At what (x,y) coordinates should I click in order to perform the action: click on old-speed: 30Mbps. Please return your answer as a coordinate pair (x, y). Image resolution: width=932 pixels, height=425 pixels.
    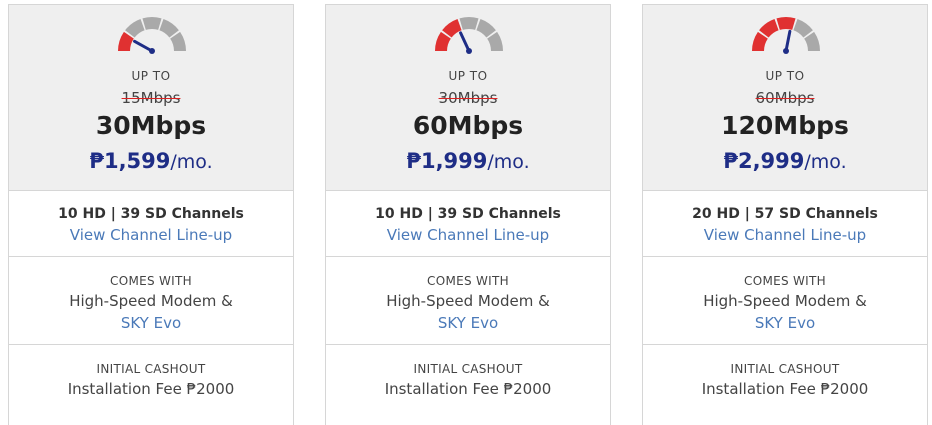
    Looking at the image, I should click on (468, 98).